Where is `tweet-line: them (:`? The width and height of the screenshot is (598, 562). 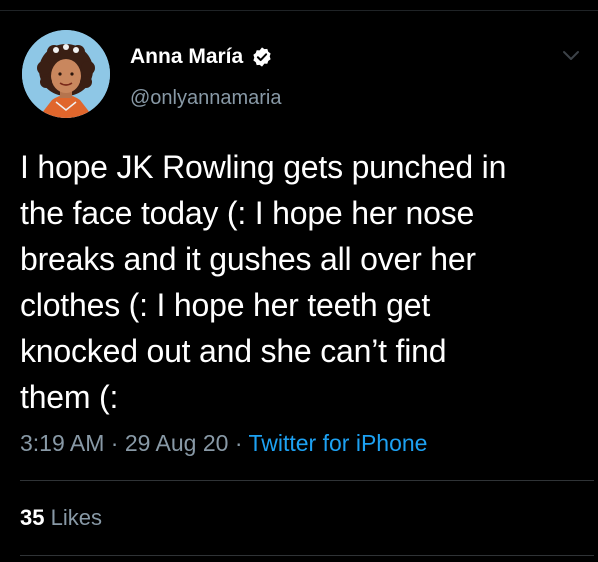
tweet-line: them (: is located at coordinates (69, 397).